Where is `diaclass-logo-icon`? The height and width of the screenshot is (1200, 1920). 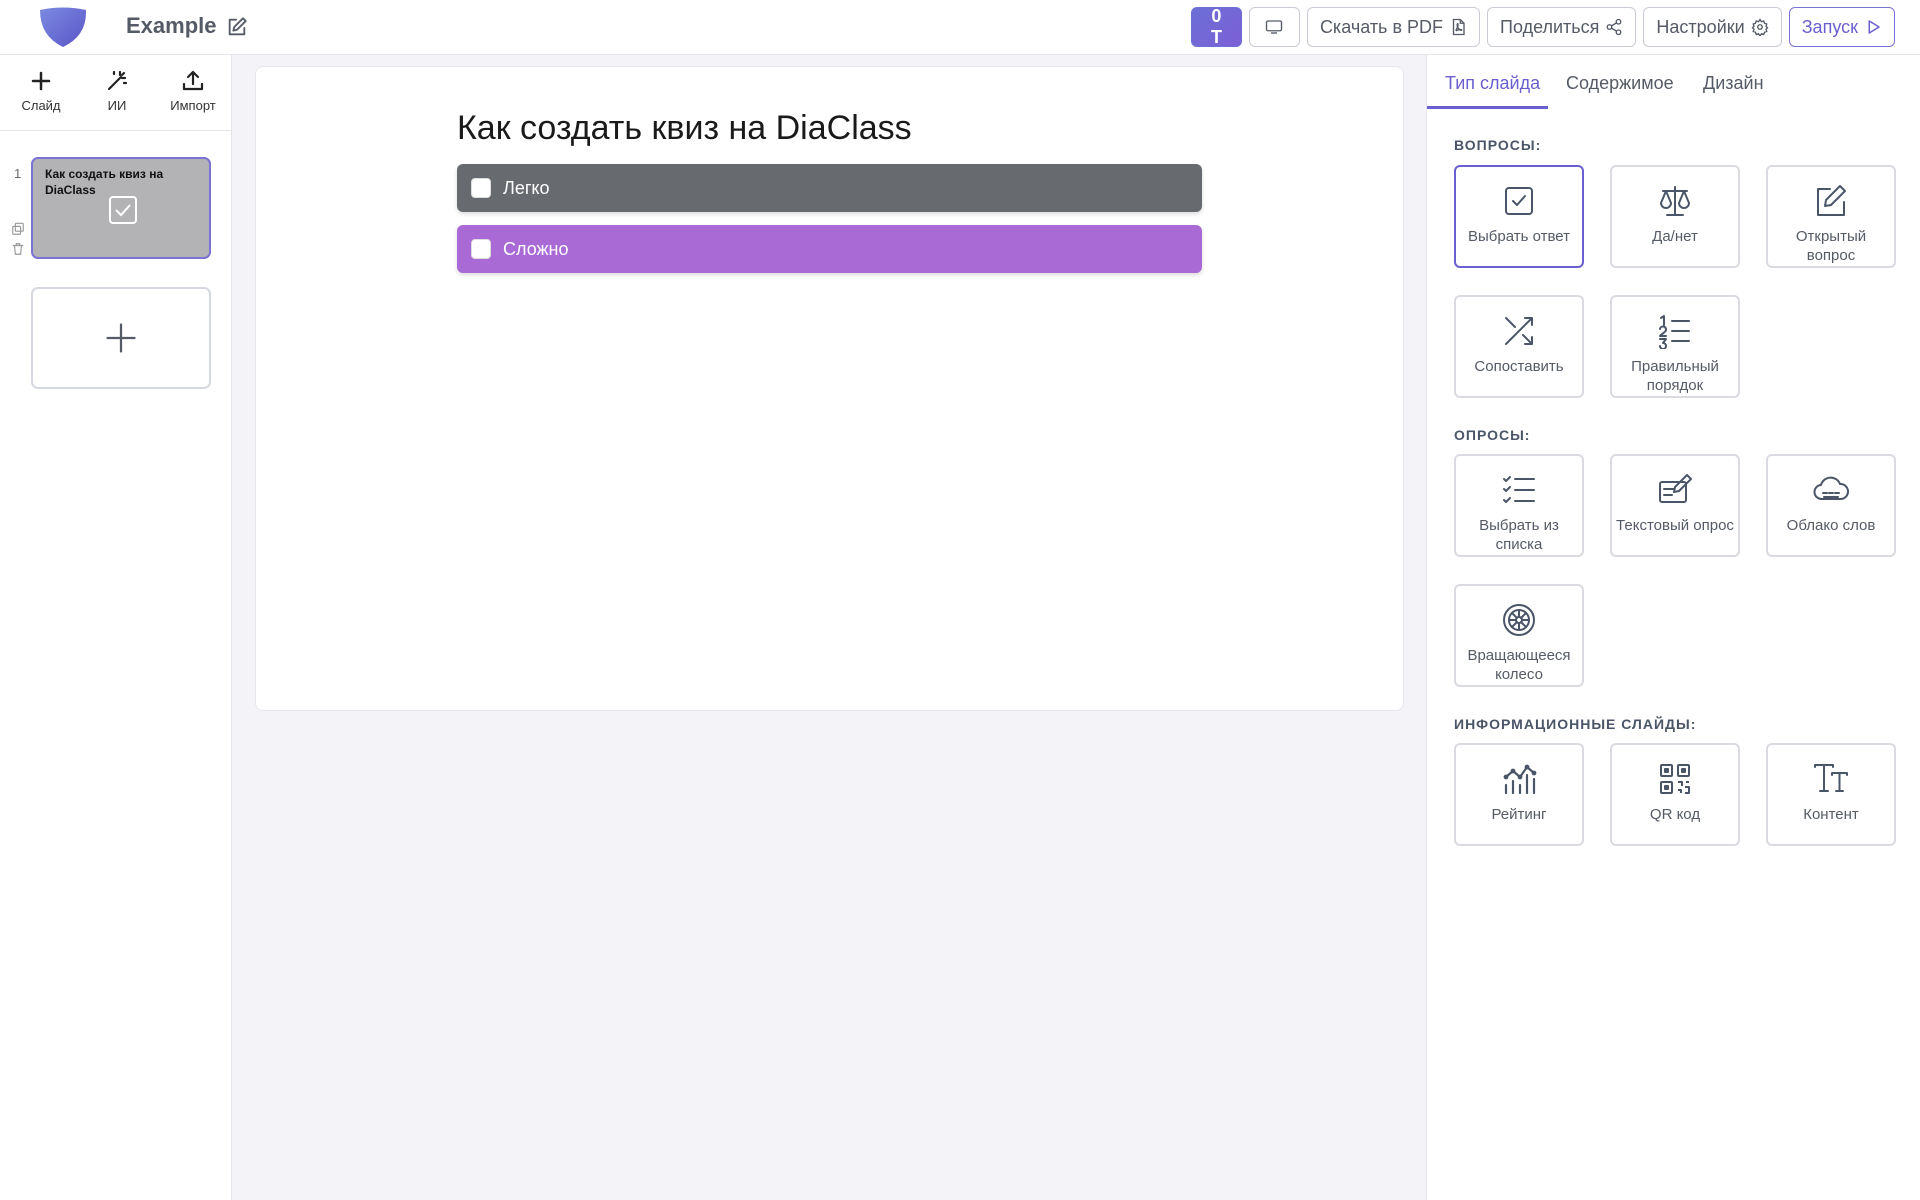 diaclass-logo-icon is located at coordinates (63, 27).